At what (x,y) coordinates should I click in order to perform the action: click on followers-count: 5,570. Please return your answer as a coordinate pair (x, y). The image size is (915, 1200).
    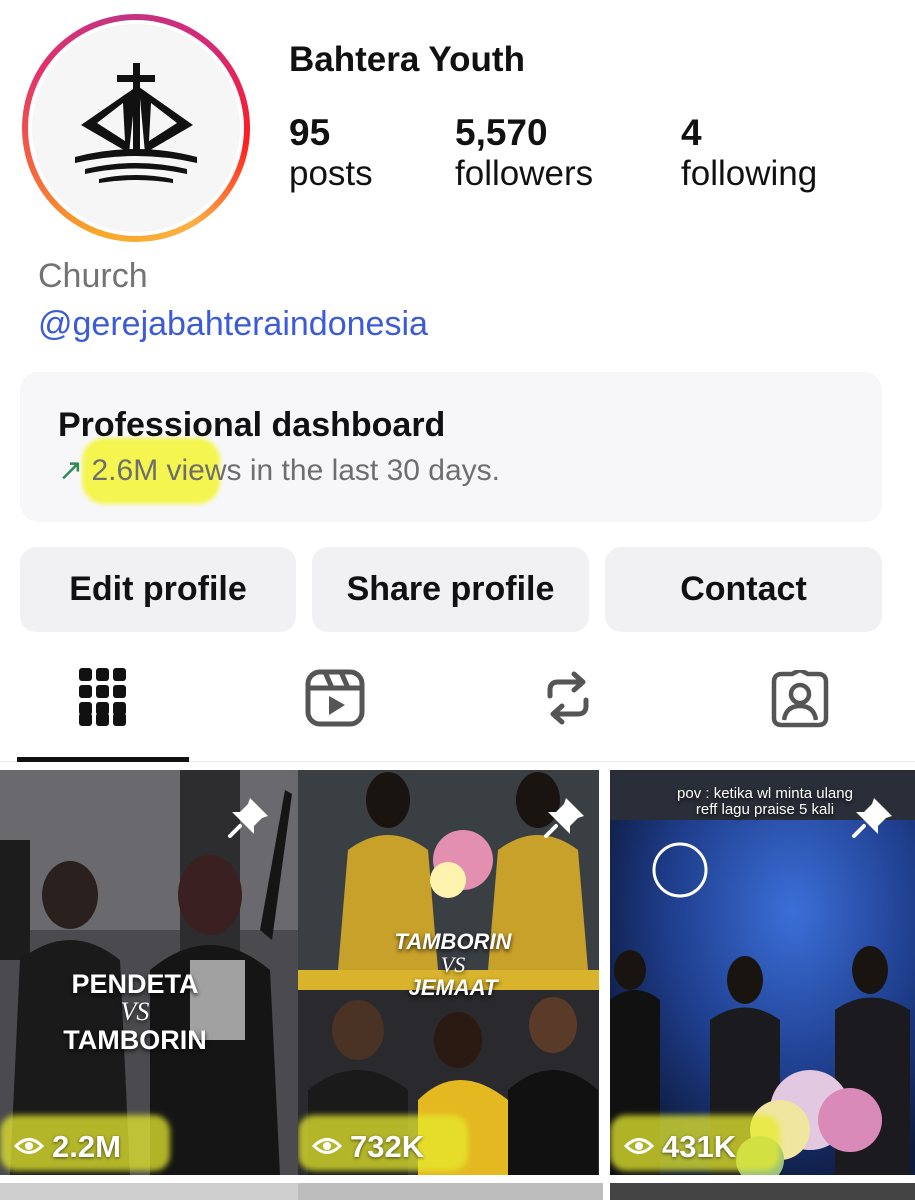
    Looking at the image, I should click on (501, 132).